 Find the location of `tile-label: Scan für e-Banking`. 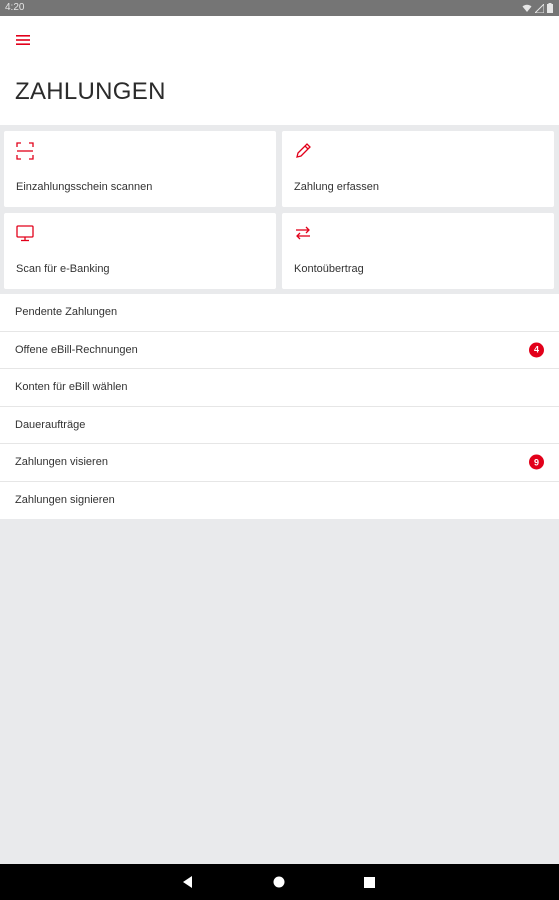

tile-label: Scan für e-Banking is located at coordinates (63, 269).